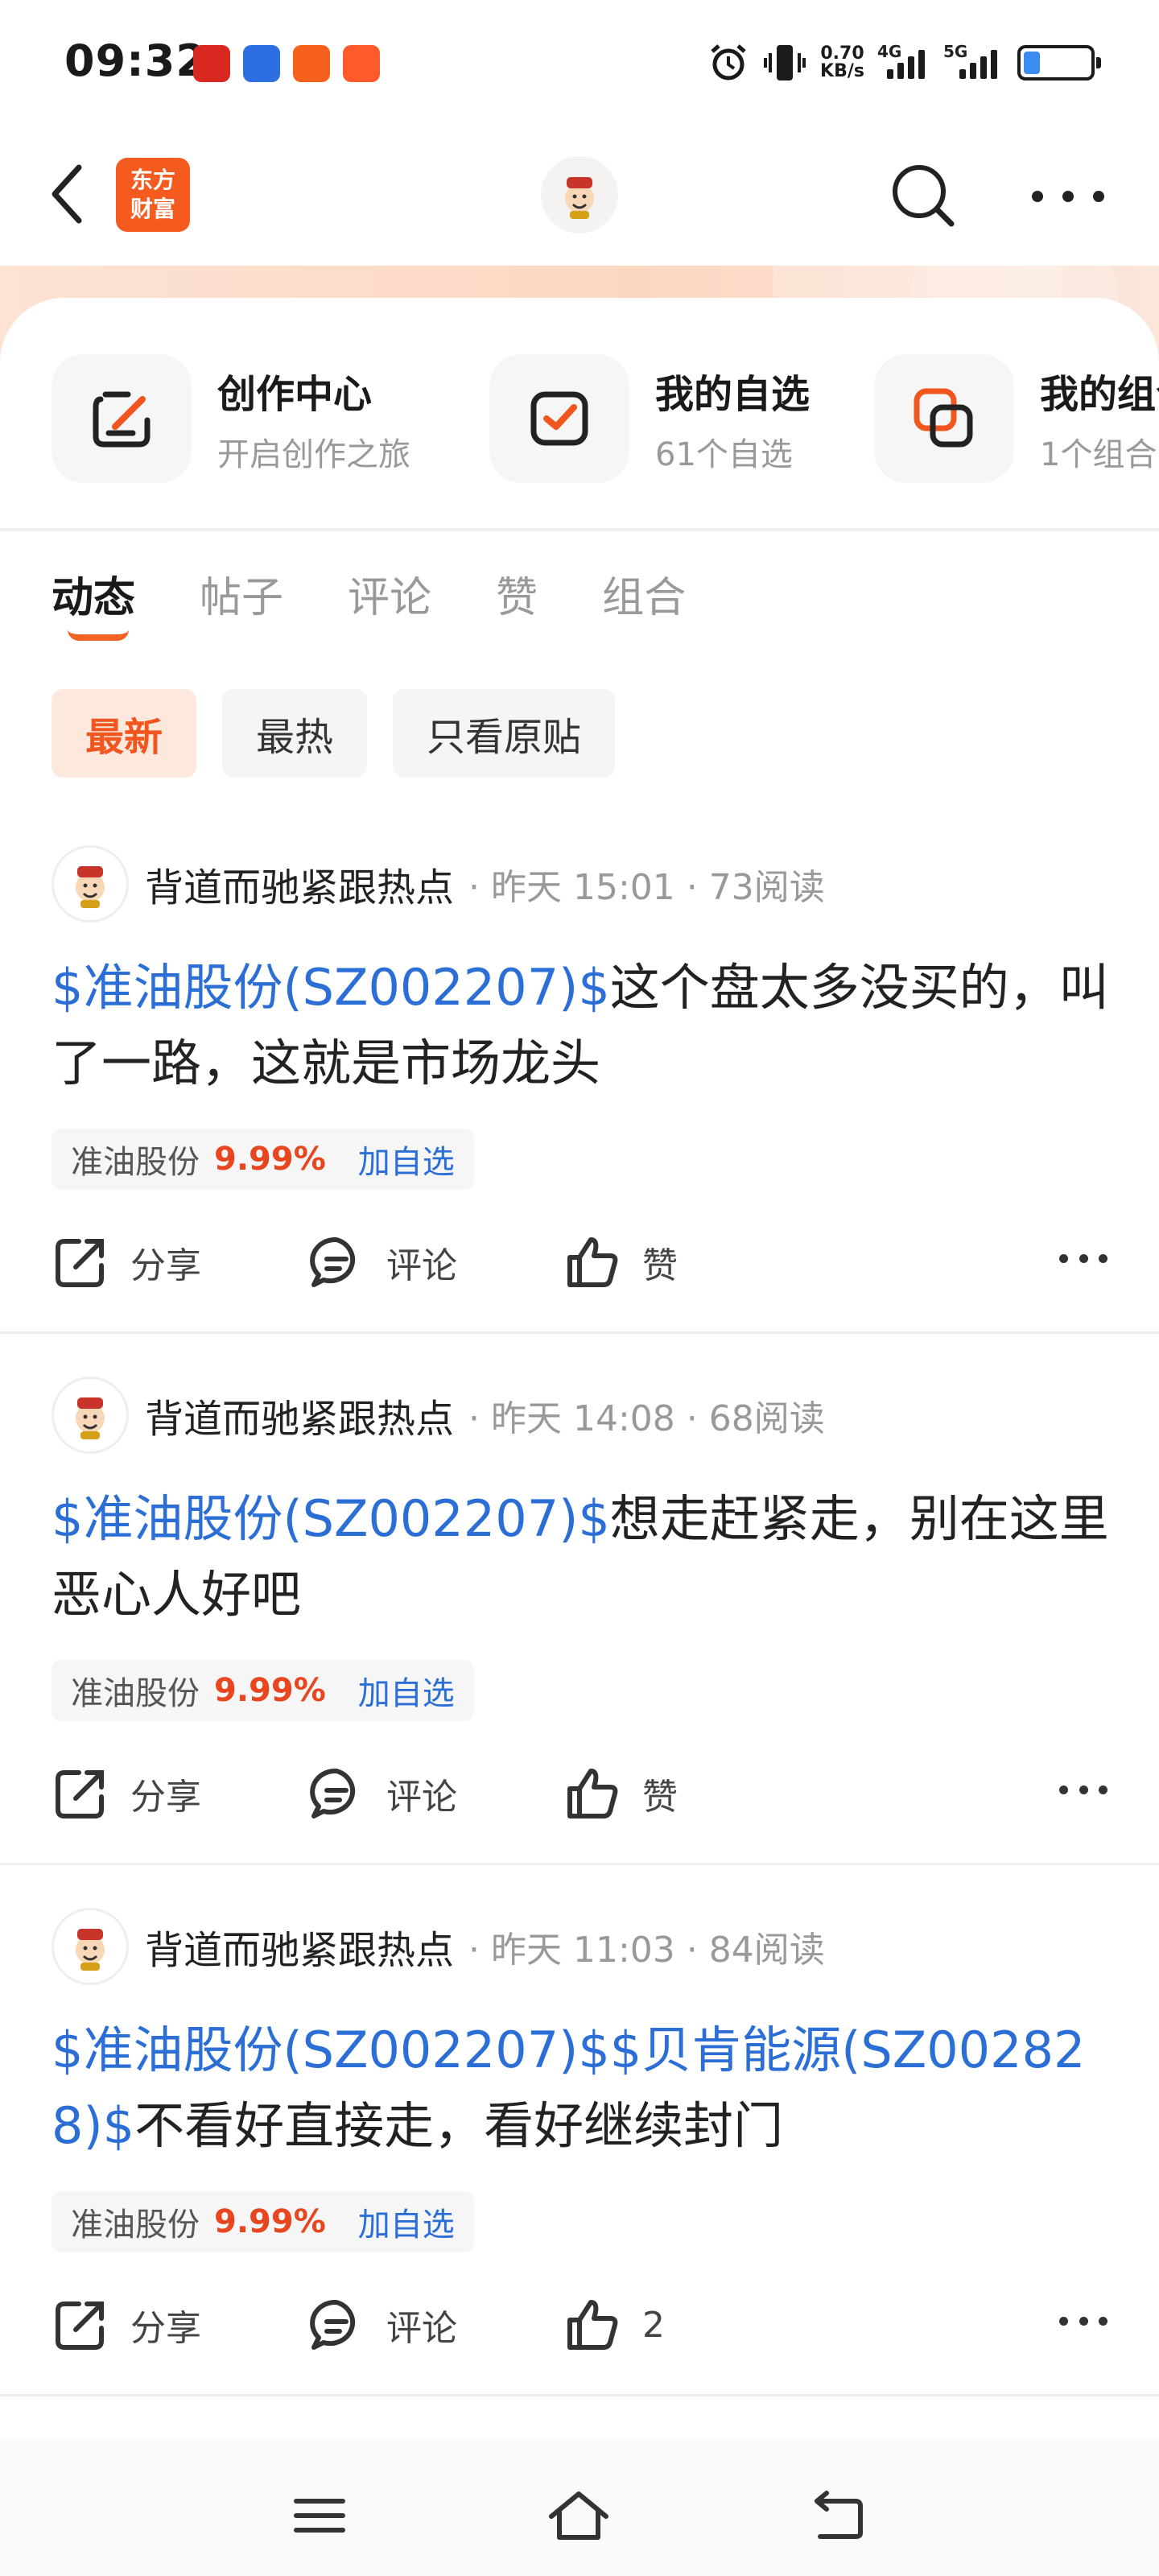  I want to click on menu-button, so click(319, 2515).